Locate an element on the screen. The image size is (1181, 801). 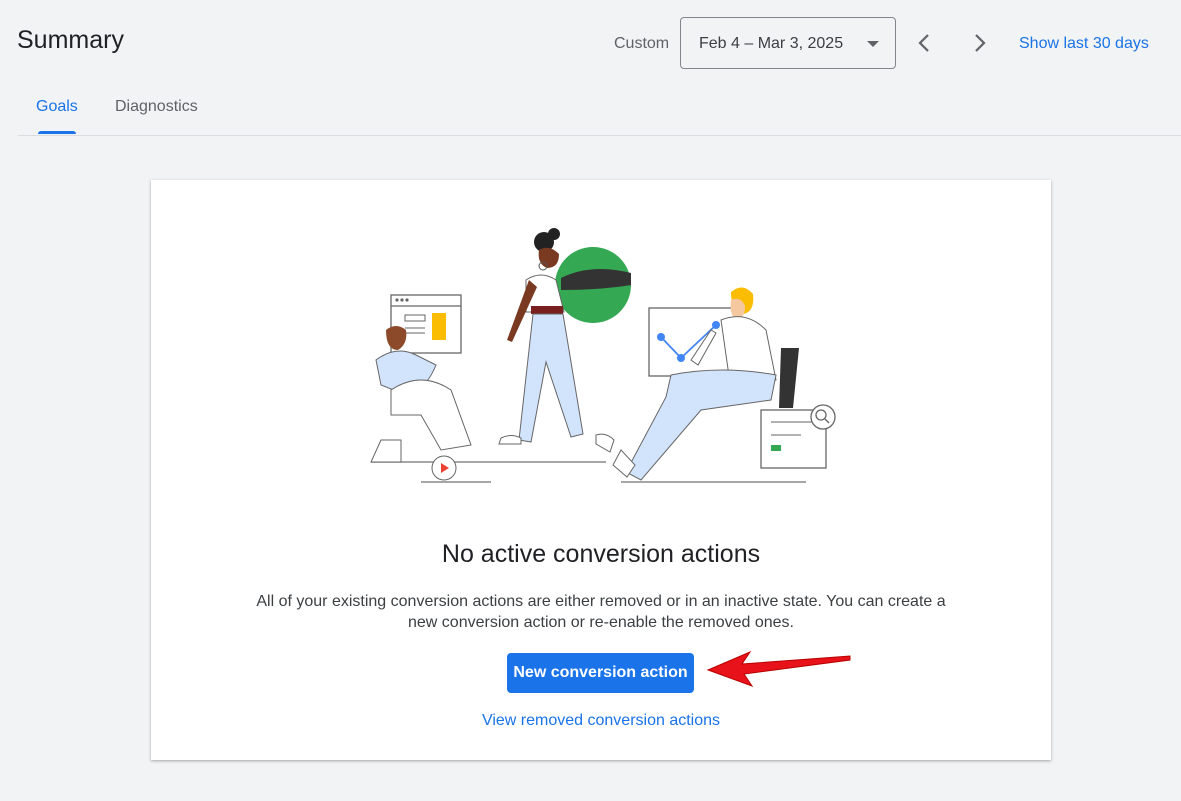
tab-goals: Goals is located at coordinates (57, 107).